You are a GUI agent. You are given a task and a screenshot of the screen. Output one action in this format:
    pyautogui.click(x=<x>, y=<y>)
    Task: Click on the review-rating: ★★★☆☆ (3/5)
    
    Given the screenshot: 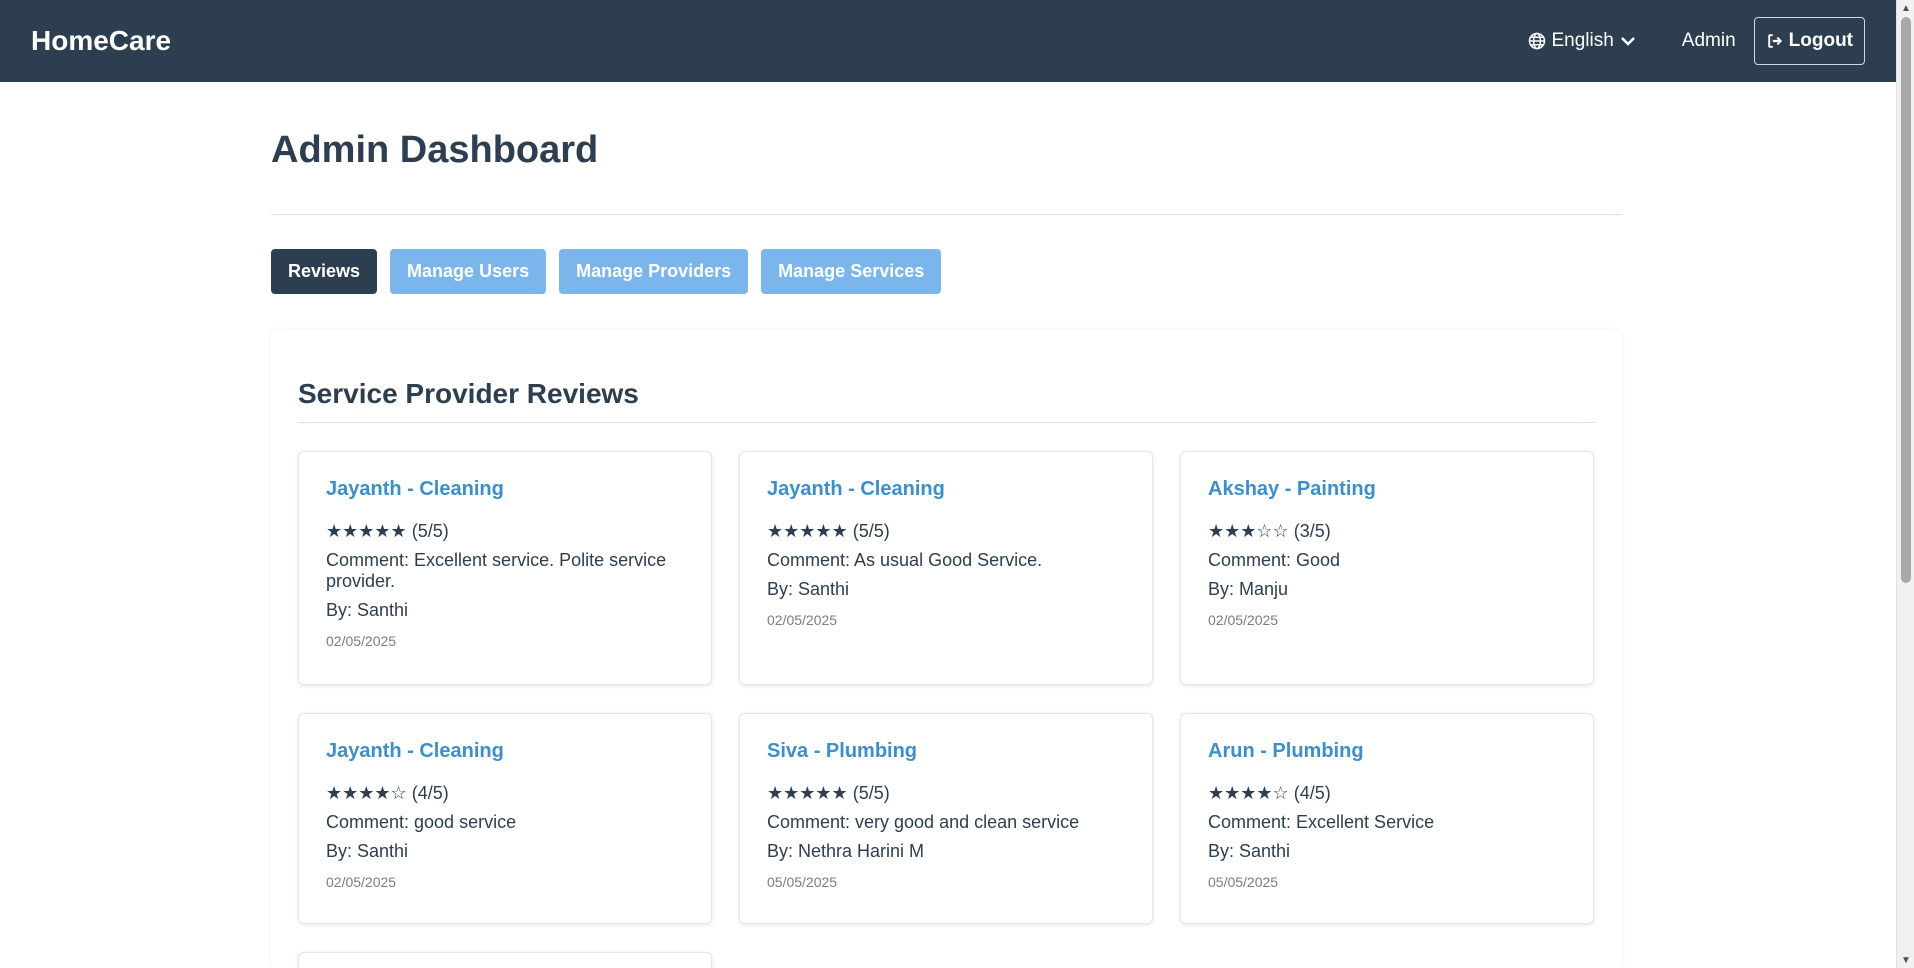 What is the action you would take?
    pyautogui.click(x=1387, y=531)
    